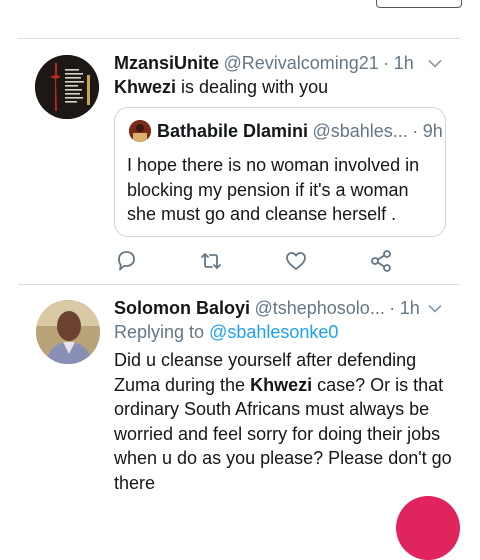  What do you see at coordinates (381, 261) in the screenshot?
I see `share-icon` at bounding box center [381, 261].